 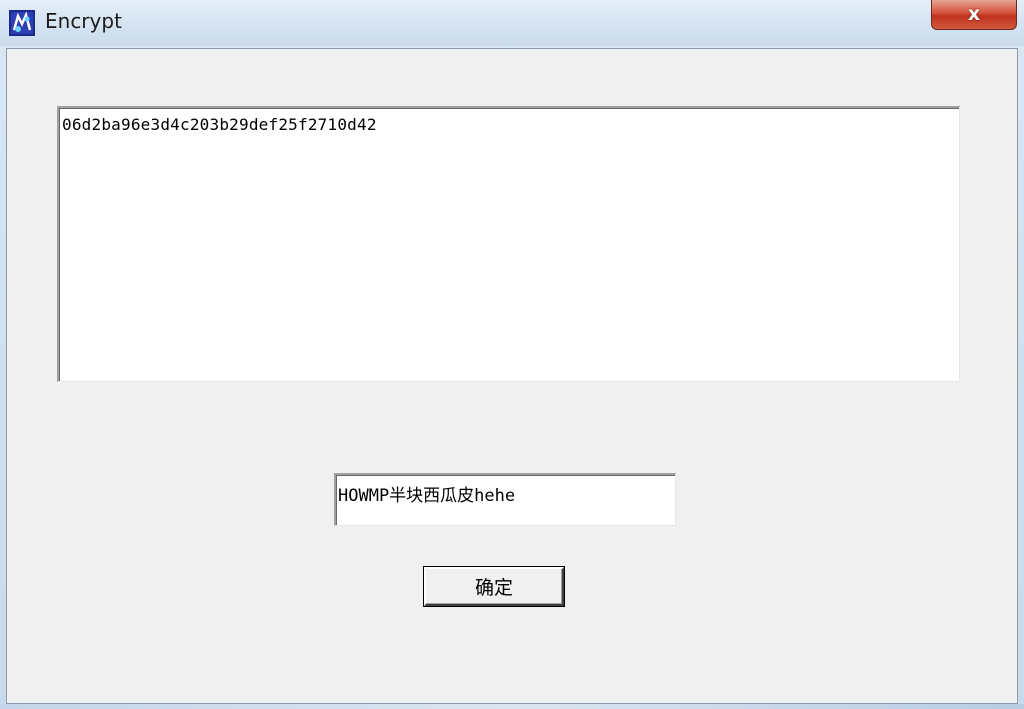 What do you see at coordinates (22, 23) in the screenshot?
I see `app-icon` at bounding box center [22, 23].